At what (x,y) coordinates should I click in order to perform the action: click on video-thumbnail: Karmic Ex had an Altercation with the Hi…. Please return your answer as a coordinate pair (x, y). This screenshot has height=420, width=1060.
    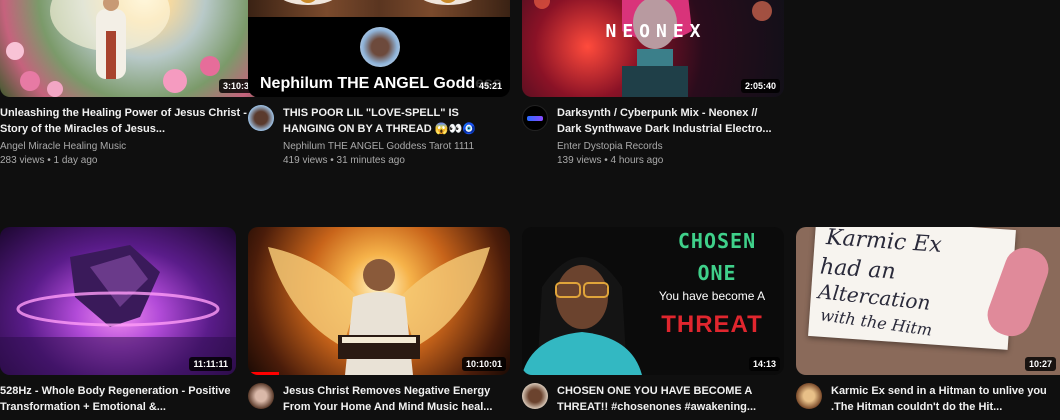
    Looking at the image, I should click on (928, 301).